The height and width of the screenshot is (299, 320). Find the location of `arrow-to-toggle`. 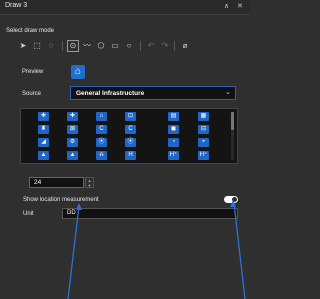

arrow-to-toggle is located at coordinates (239, 250).